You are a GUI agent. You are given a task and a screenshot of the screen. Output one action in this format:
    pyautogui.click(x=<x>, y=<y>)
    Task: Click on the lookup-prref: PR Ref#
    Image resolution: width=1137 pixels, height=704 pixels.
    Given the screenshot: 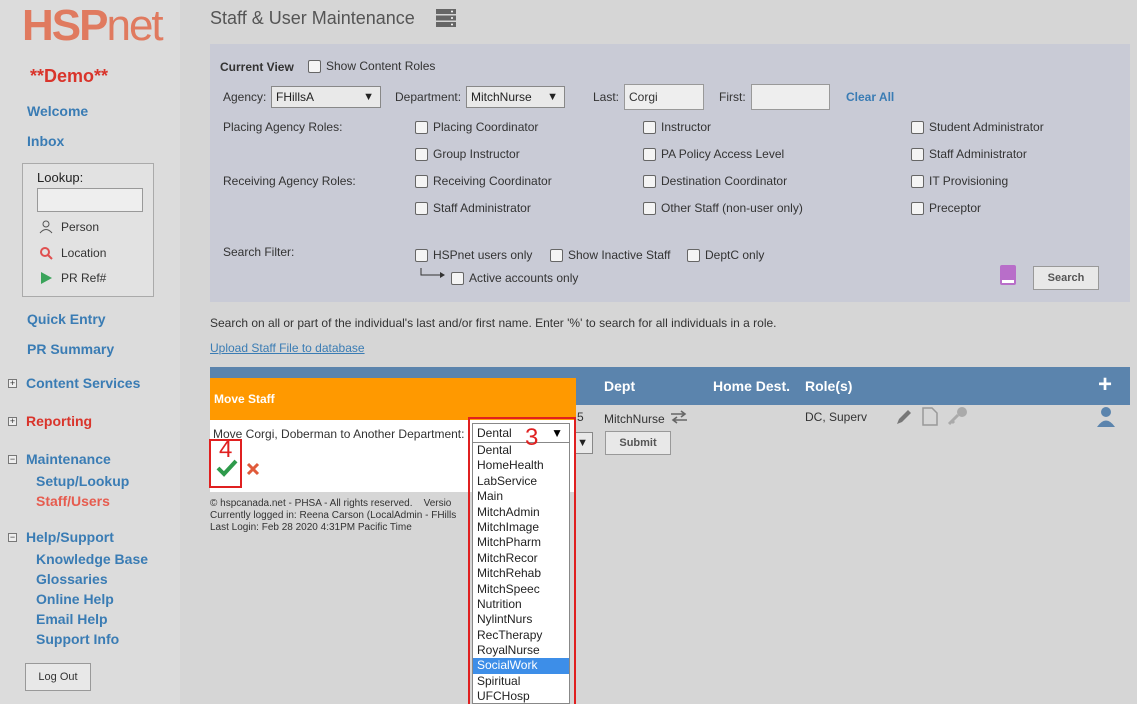 What is the action you would take?
    pyautogui.click(x=72, y=278)
    